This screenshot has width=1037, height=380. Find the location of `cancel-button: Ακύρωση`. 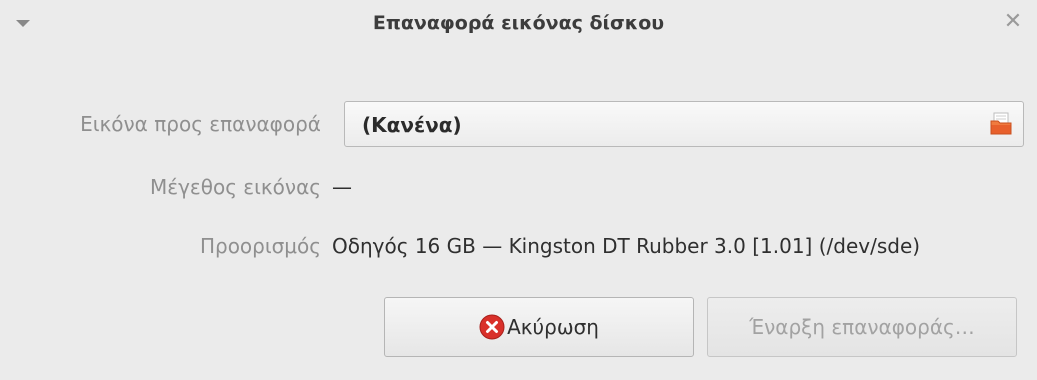

cancel-button: Ακύρωση is located at coordinates (539, 327).